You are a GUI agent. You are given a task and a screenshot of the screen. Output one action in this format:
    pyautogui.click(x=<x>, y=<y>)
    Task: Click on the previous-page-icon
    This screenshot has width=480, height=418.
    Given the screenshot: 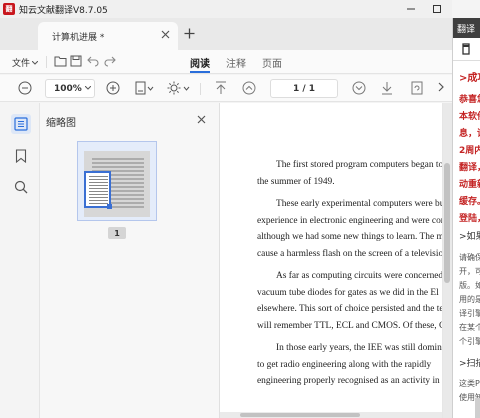 What is the action you would take?
    pyautogui.click(x=249, y=88)
    